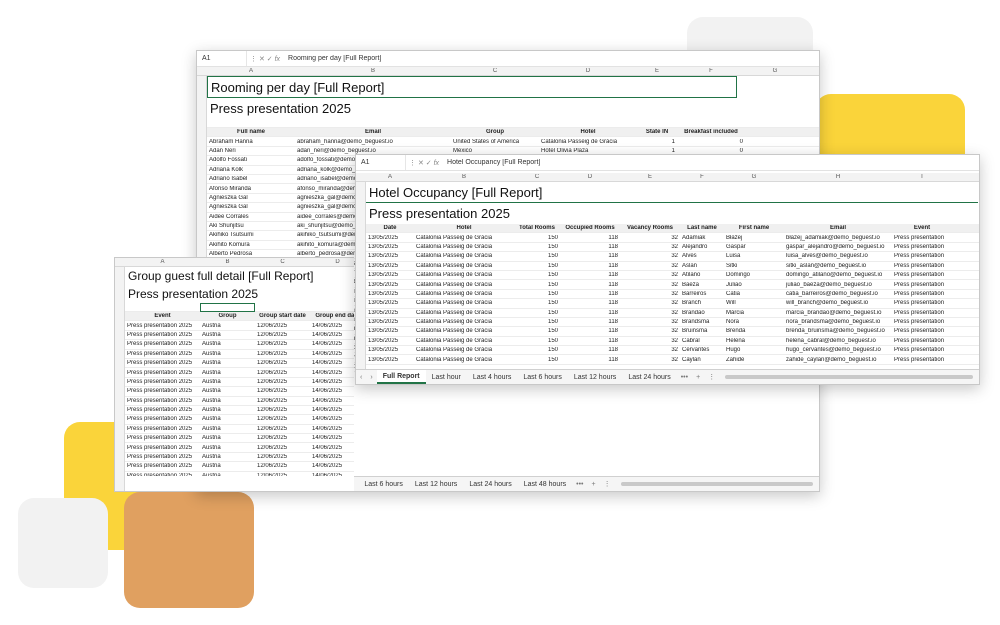 The height and width of the screenshot is (625, 1000). Describe the element at coordinates (849, 377) in the screenshot. I see `horizontal-scrollbar` at that location.